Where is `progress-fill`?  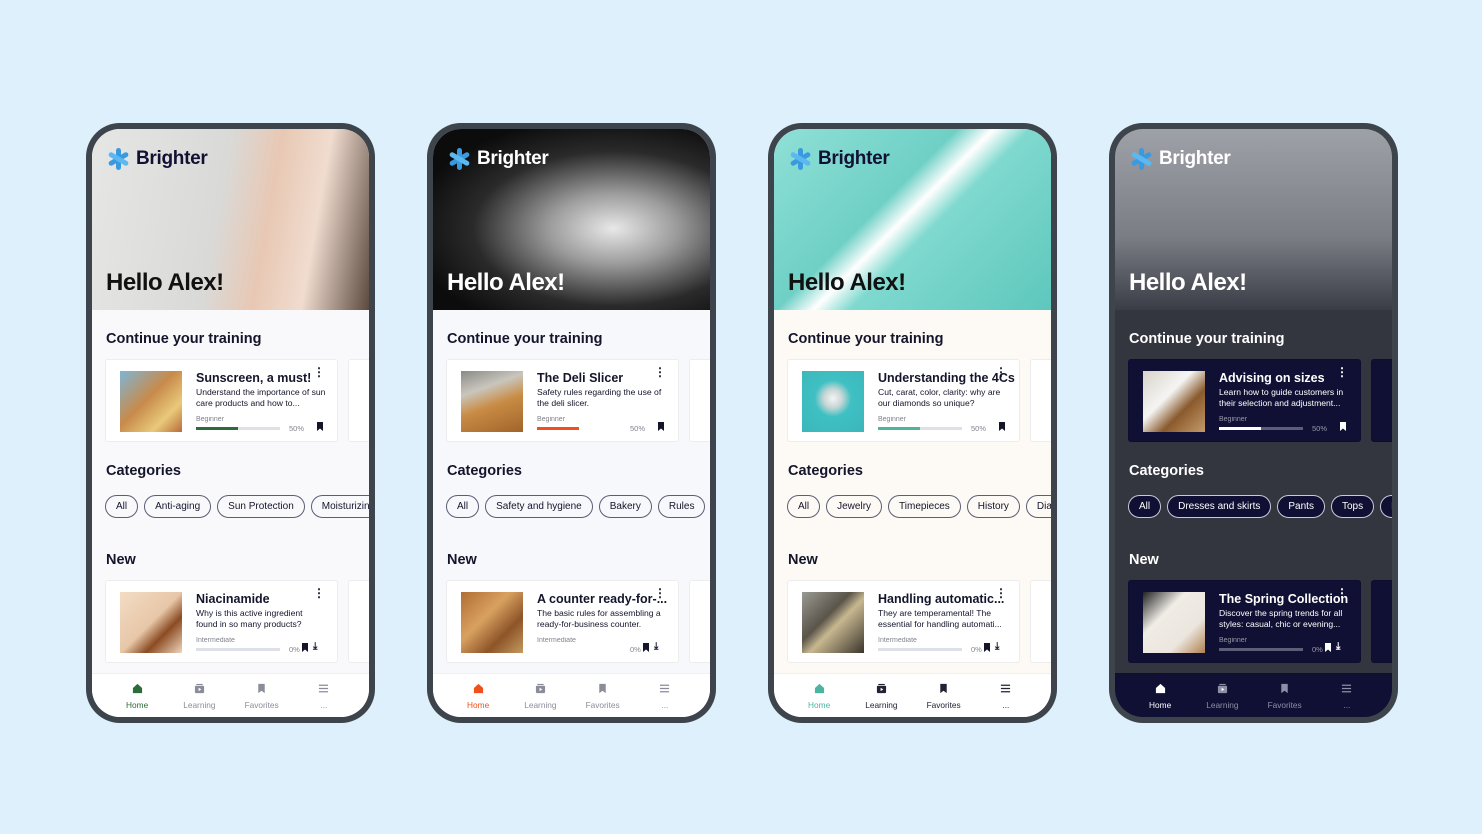
progress-fill is located at coordinates (1240, 428).